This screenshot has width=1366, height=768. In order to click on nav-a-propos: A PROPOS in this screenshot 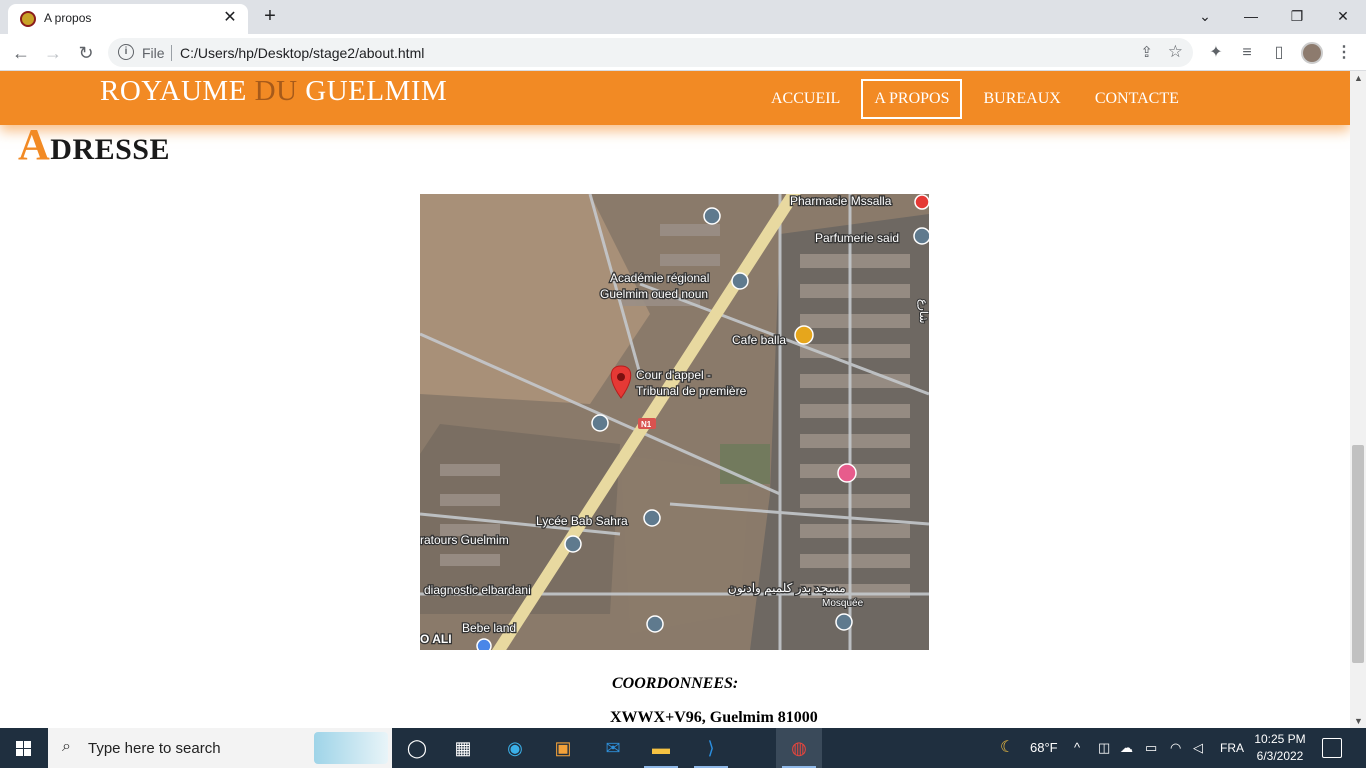, I will do `click(912, 99)`.